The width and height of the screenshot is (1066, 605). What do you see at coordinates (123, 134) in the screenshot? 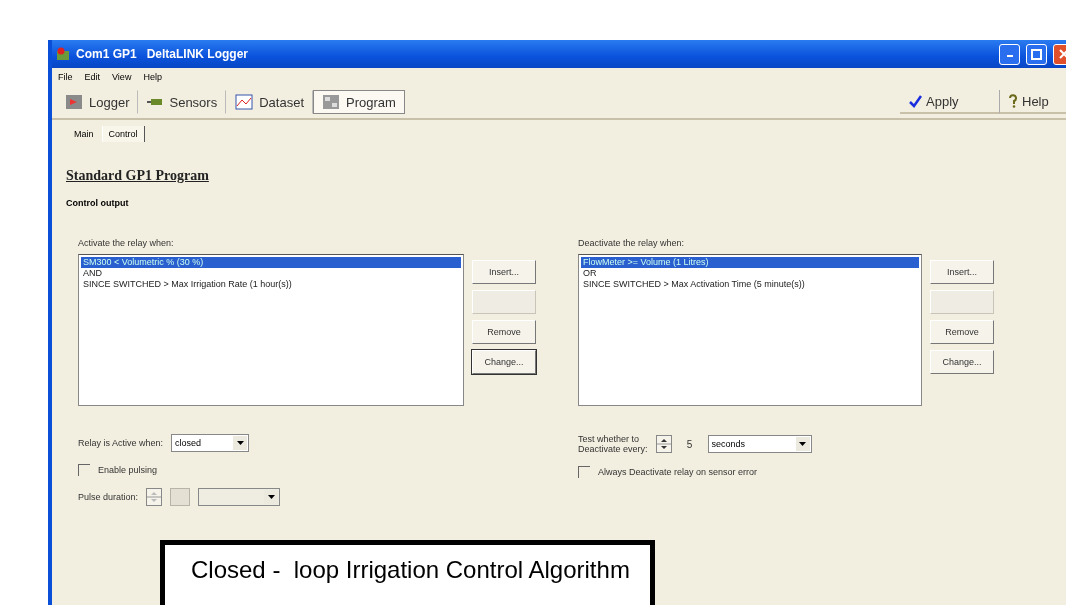
I see `tab: Control` at bounding box center [123, 134].